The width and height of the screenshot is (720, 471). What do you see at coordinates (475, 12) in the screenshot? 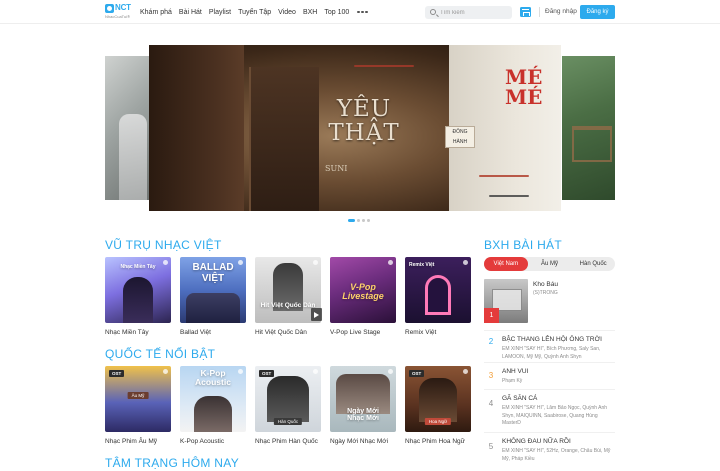
I see `search-input` at bounding box center [475, 12].